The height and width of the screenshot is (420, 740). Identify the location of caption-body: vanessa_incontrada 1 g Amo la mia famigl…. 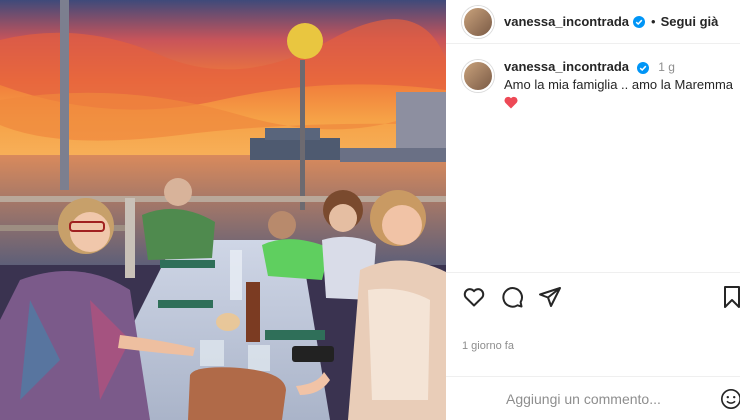
(618, 83).